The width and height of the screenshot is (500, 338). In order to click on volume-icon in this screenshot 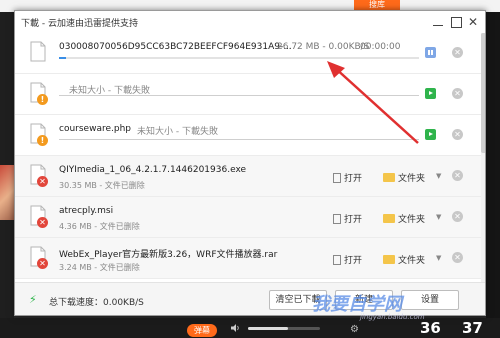, I will do `click(235, 328)`.